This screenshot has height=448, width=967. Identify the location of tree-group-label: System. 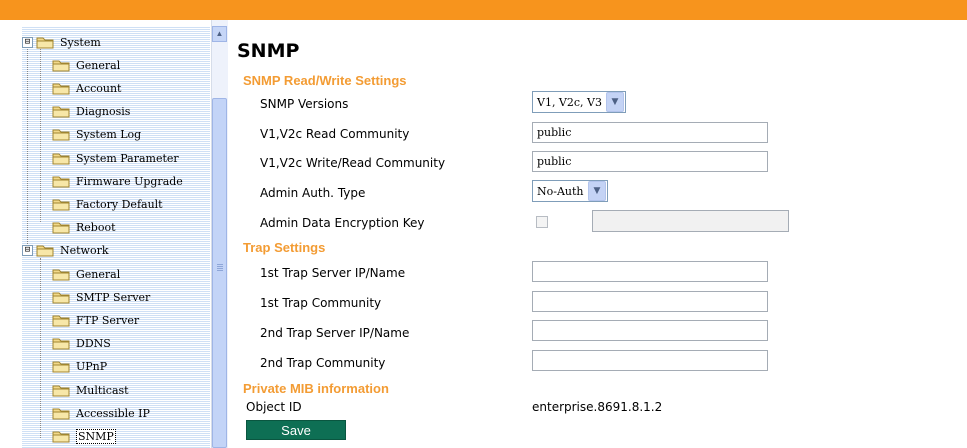
(80, 42).